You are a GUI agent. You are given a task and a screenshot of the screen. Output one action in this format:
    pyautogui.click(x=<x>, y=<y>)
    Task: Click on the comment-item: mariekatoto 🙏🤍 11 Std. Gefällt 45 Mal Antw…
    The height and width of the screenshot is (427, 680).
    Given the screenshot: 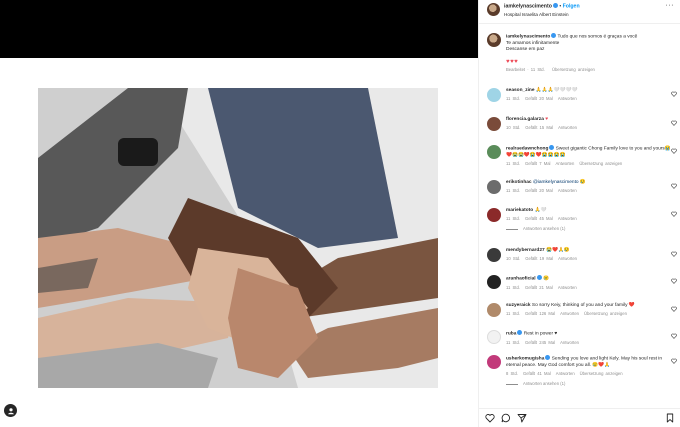 What is the action you would take?
    pyautogui.click(x=582, y=220)
    